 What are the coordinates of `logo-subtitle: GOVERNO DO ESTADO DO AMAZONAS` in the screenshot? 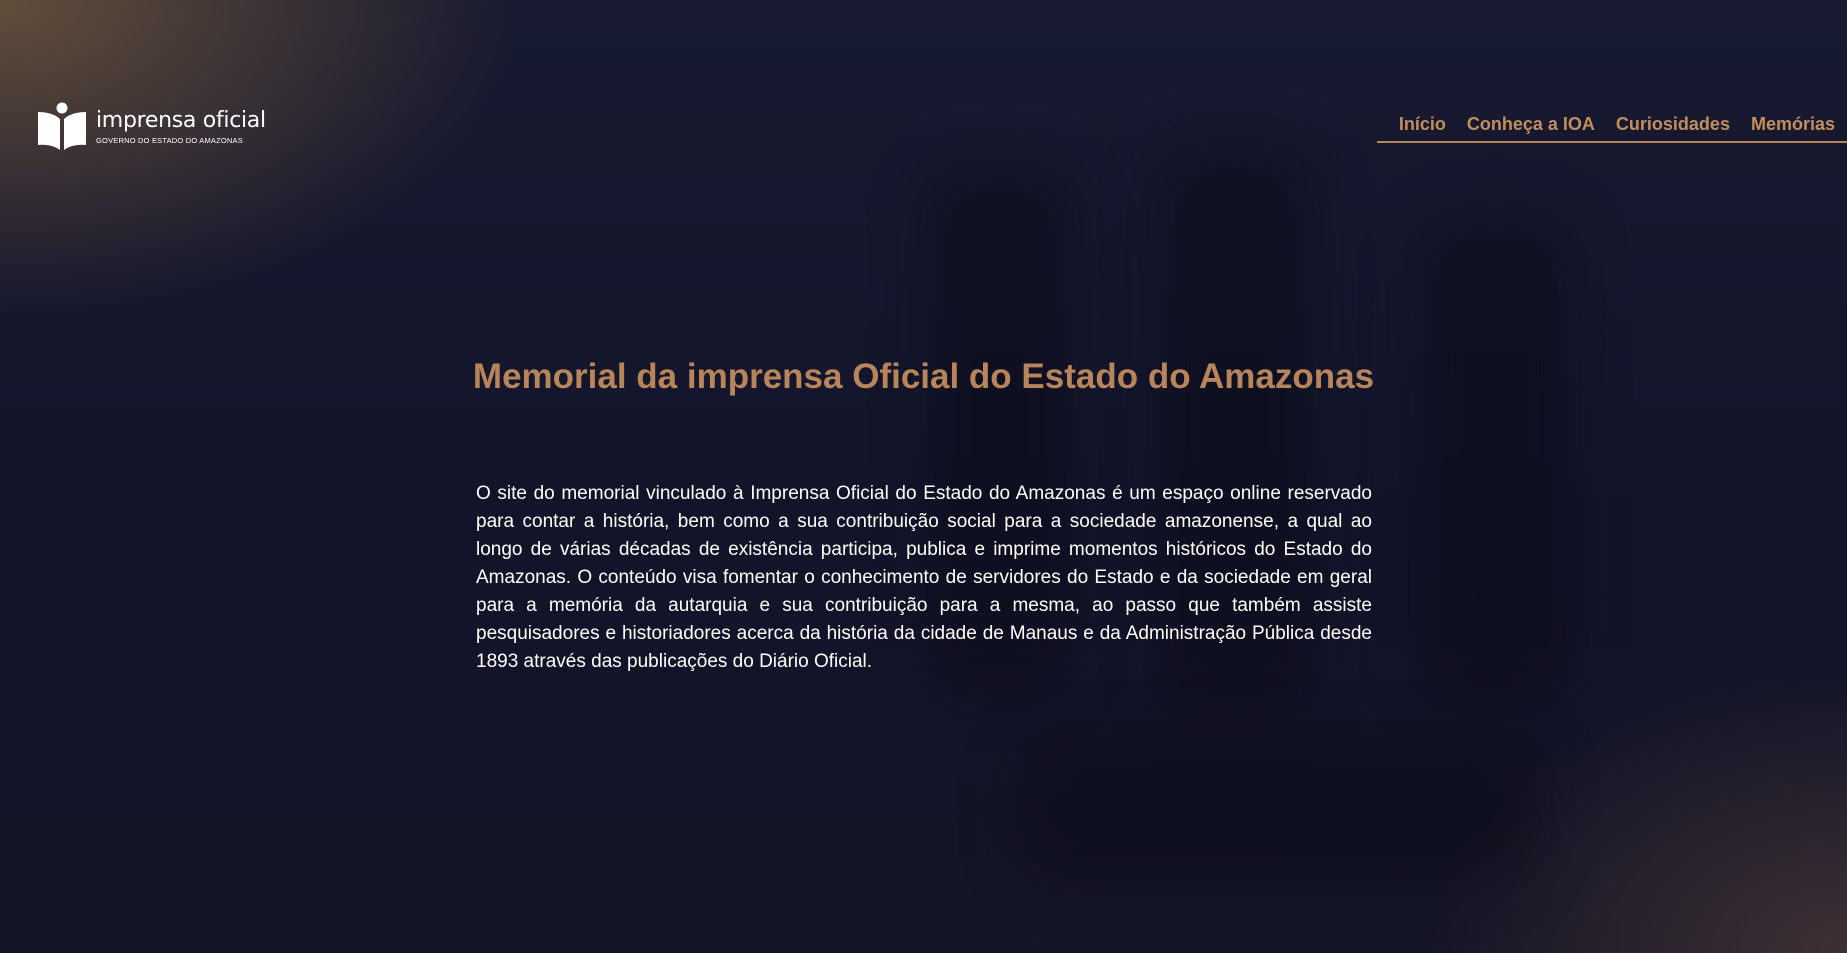 It's located at (169, 140).